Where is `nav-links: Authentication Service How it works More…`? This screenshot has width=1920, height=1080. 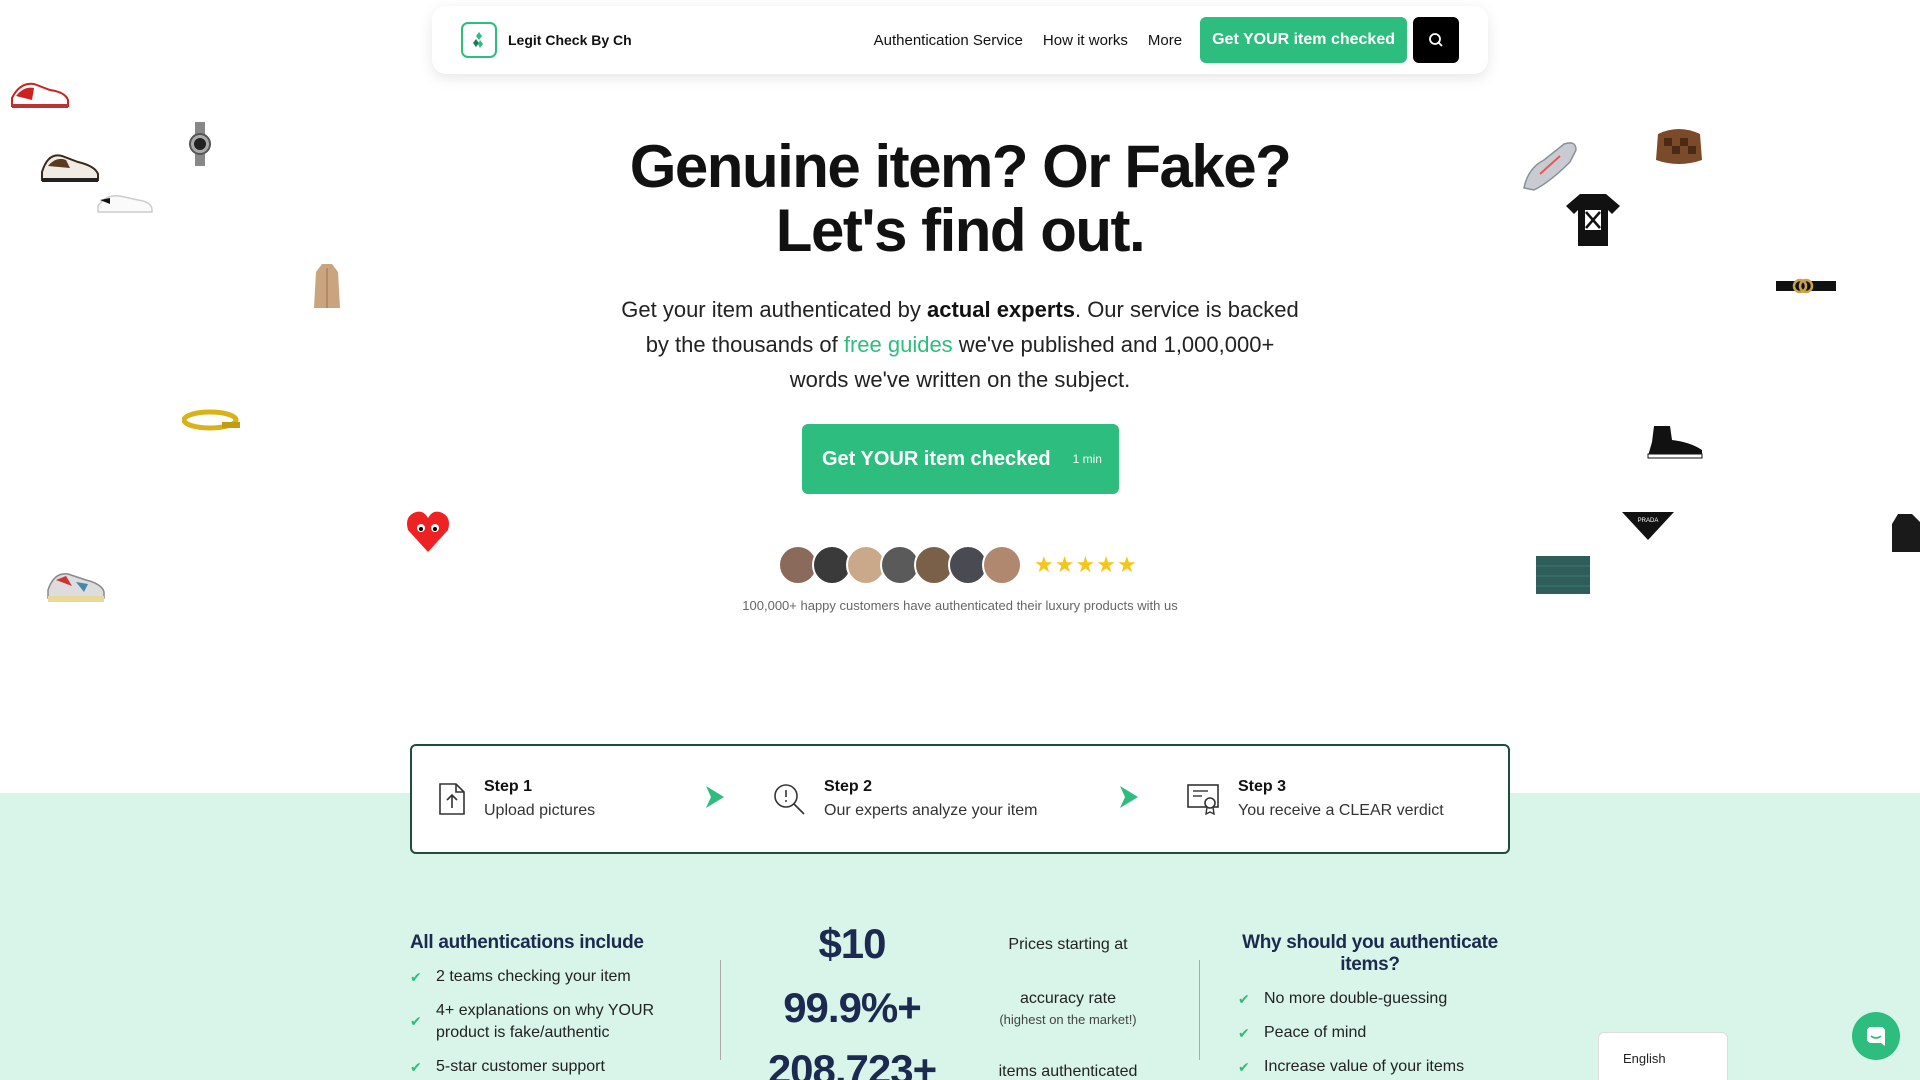 nav-links: Authentication Service How it works More… is located at coordinates (1166, 40).